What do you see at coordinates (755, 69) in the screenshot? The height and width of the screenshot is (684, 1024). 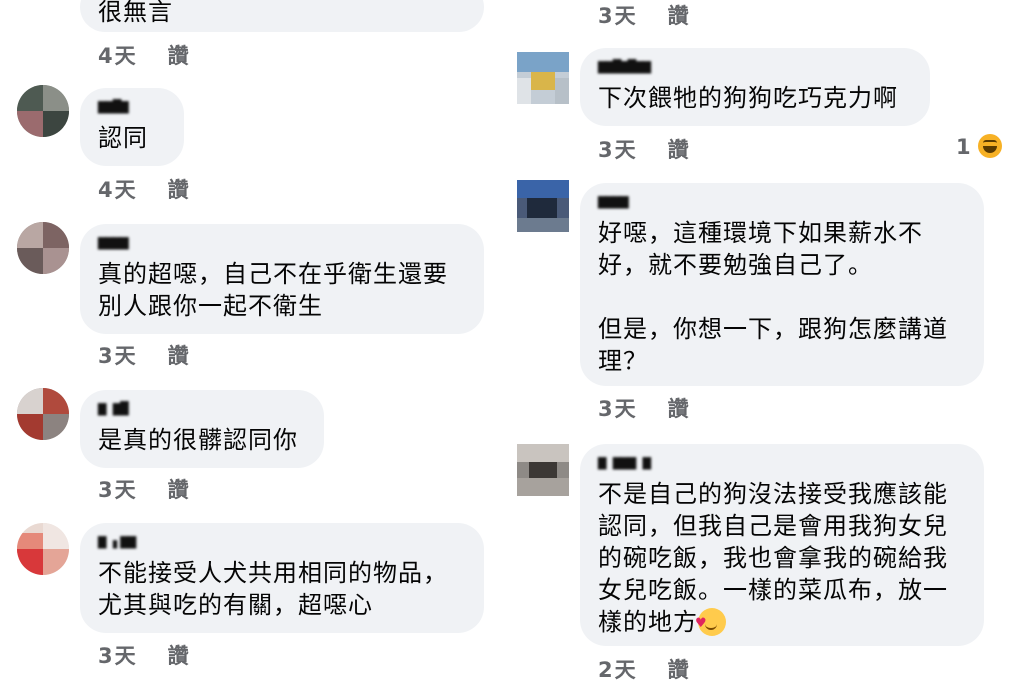 I see `commenter-name: ▆▆▇▆▇▆▆` at bounding box center [755, 69].